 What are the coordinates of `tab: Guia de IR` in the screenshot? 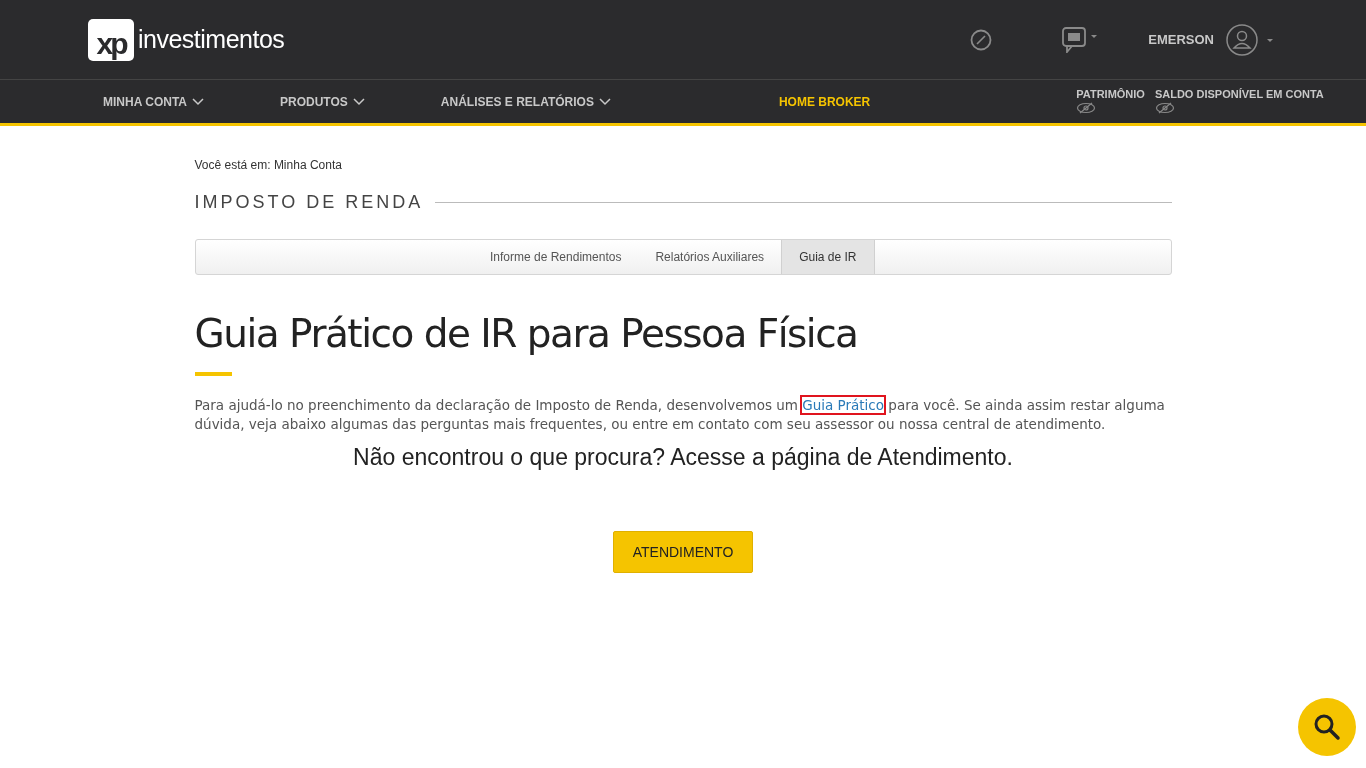 It's located at (828, 257).